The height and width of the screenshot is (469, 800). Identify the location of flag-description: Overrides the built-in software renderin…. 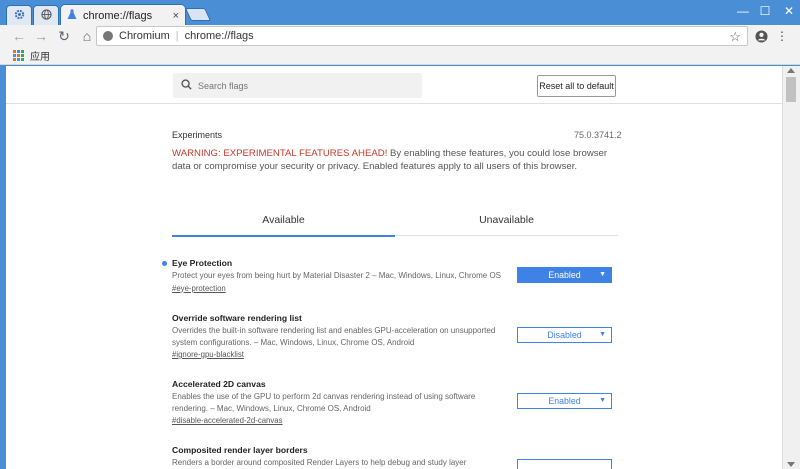
(334, 336).